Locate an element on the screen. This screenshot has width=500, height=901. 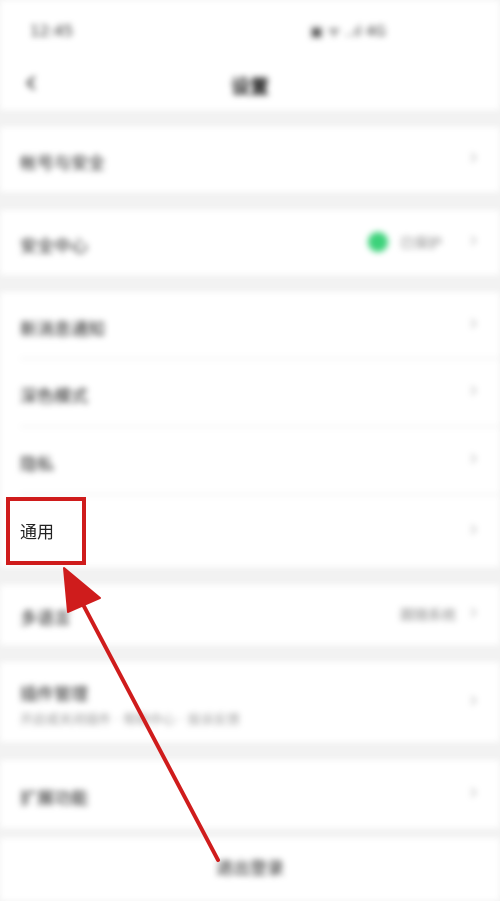
arrow-head-icon is located at coordinates (82, 590).